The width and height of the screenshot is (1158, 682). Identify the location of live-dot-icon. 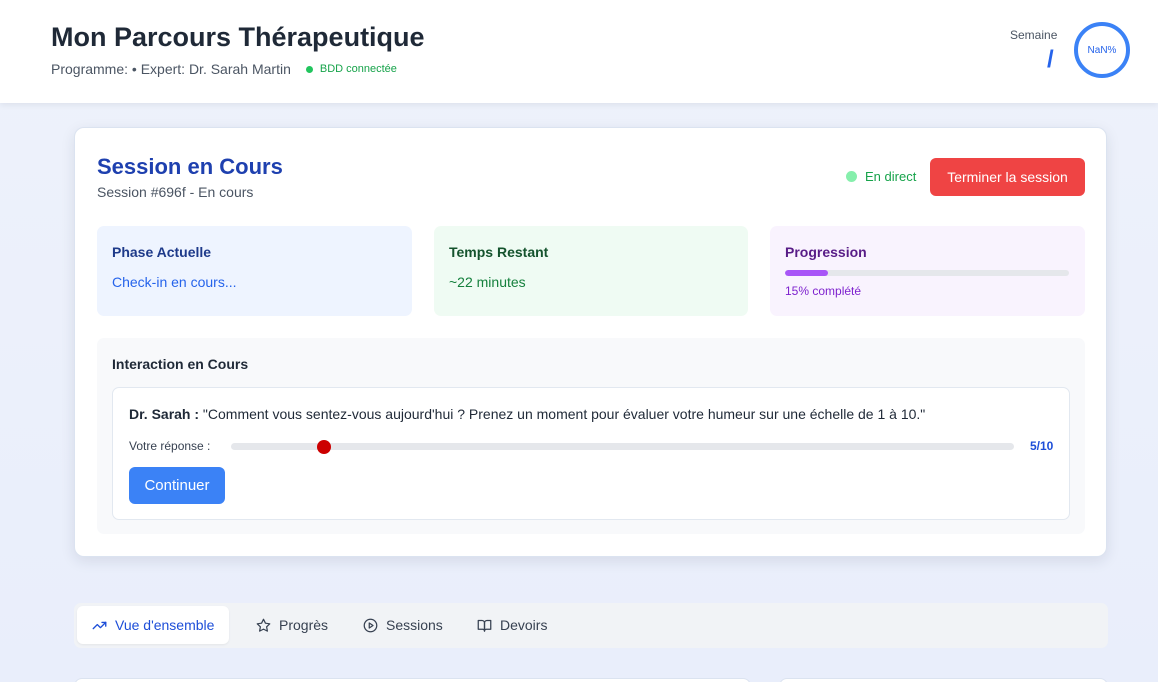
(851, 176).